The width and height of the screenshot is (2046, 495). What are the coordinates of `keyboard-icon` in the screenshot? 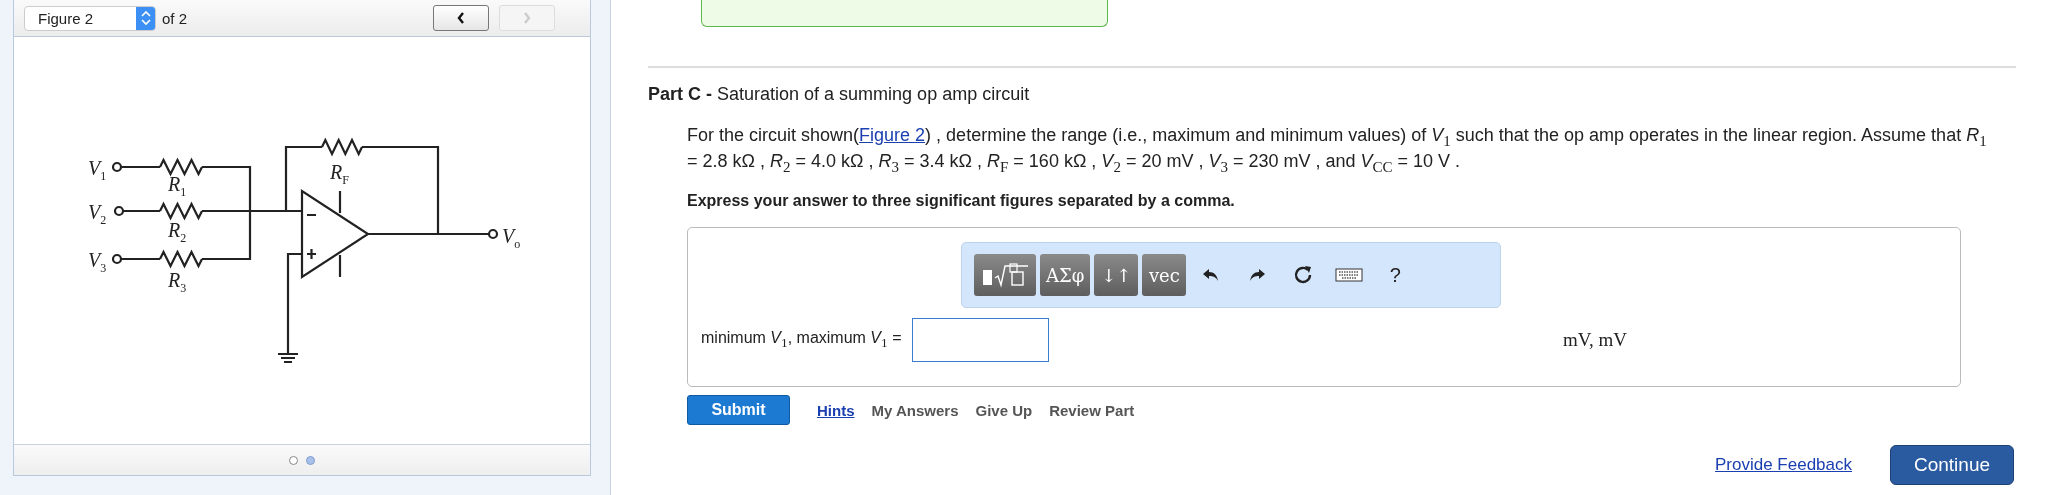 It's located at (1349, 275).